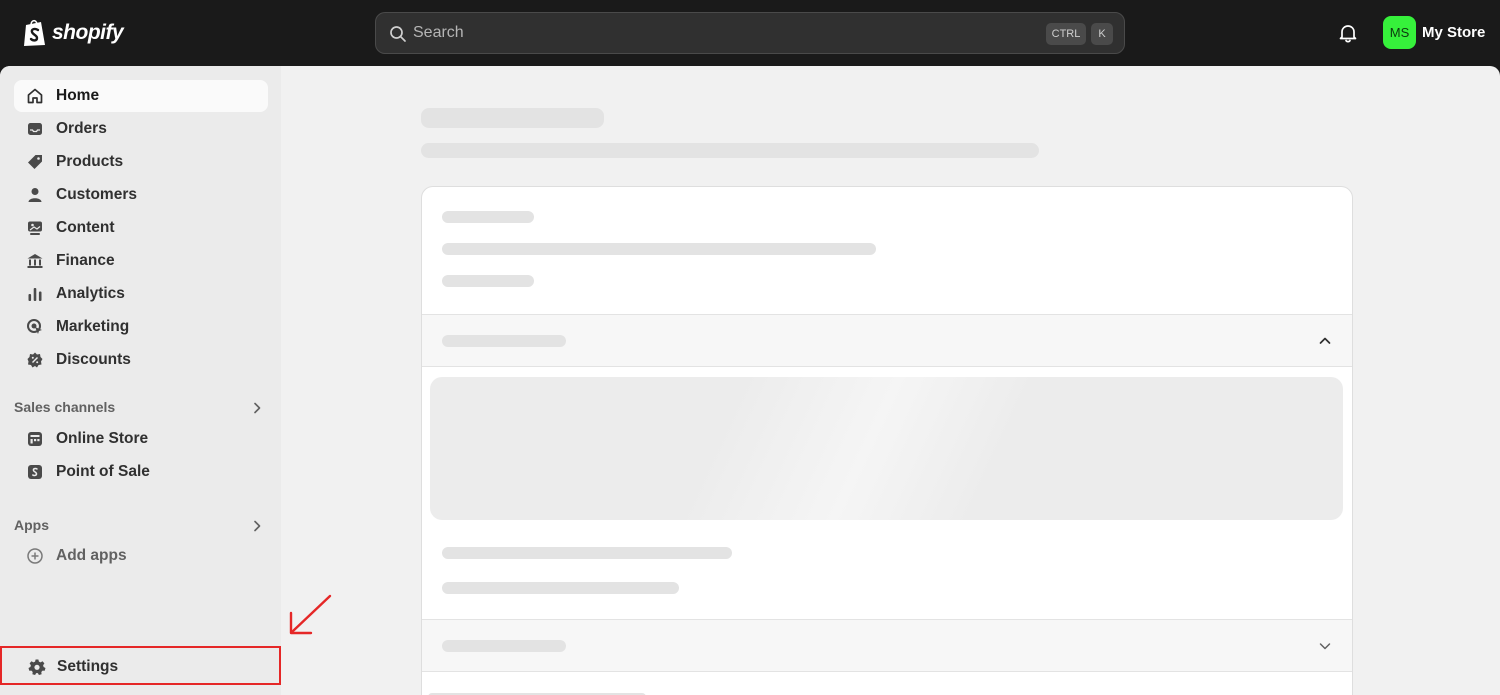  What do you see at coordinates (1399, 32) in the screenshot?
I see `store-avatar: MS` at bounding box center [1399, 32].